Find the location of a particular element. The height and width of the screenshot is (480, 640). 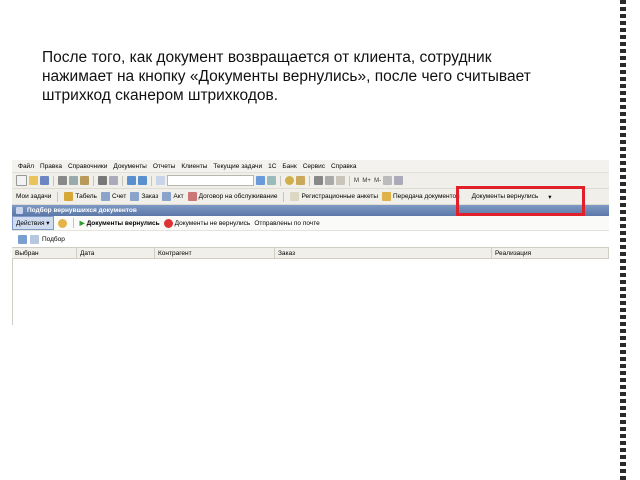

filter-label: Подбор is located at coordinates (53, 239).